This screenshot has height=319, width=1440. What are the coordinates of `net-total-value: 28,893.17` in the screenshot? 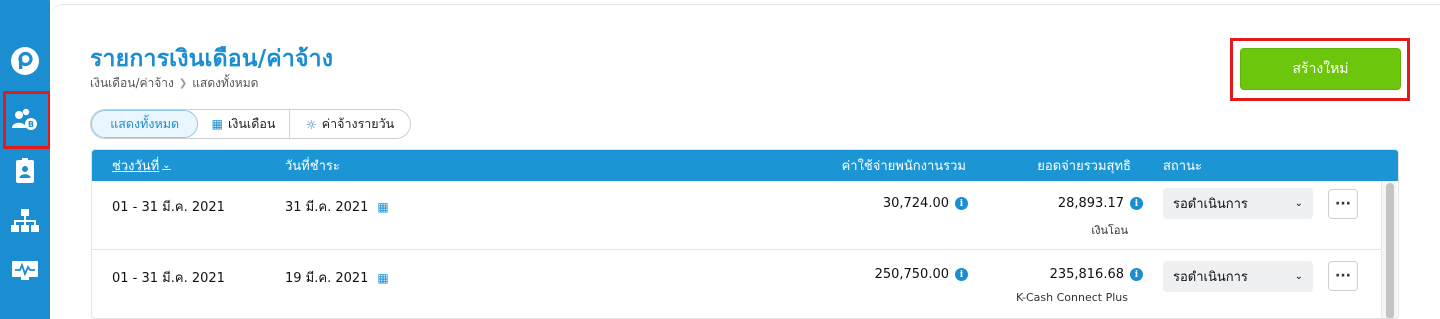 It's located at (1090, 203).